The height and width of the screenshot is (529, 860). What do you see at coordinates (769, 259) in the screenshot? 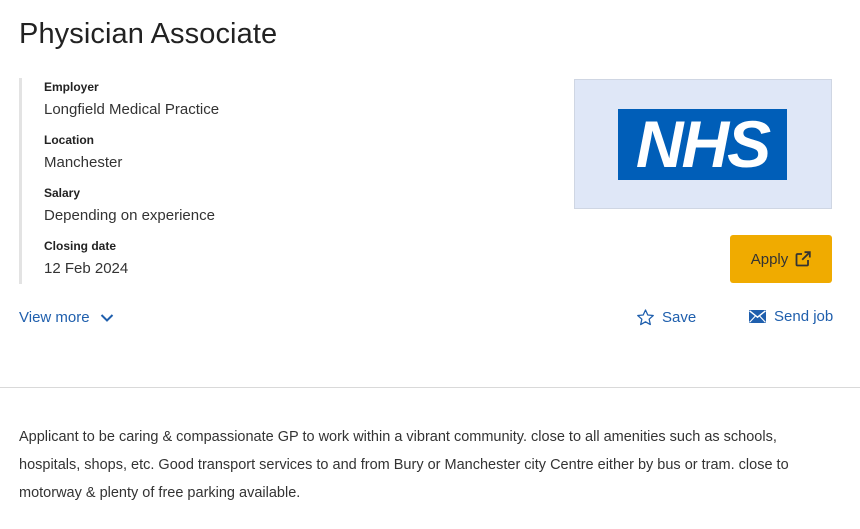
I see `apply-label: Apply` at bounding box center [769, 259].